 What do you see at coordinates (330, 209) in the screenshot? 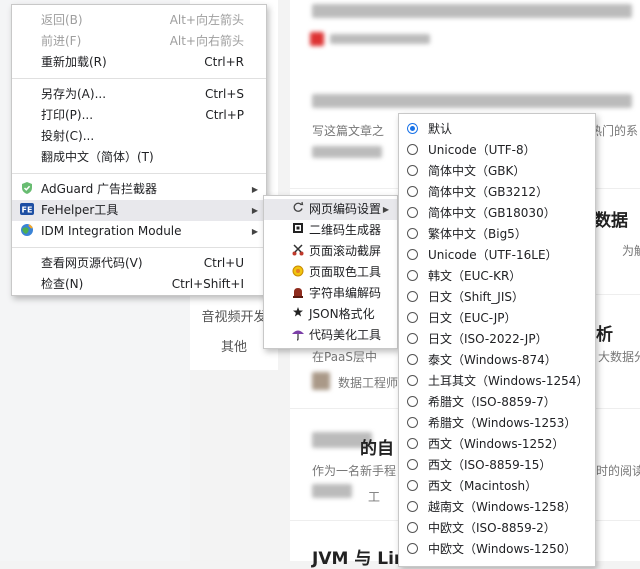
I see `fehelper-item-refresh: 网页编码设置 ▶` at bounding box center [330, 209].